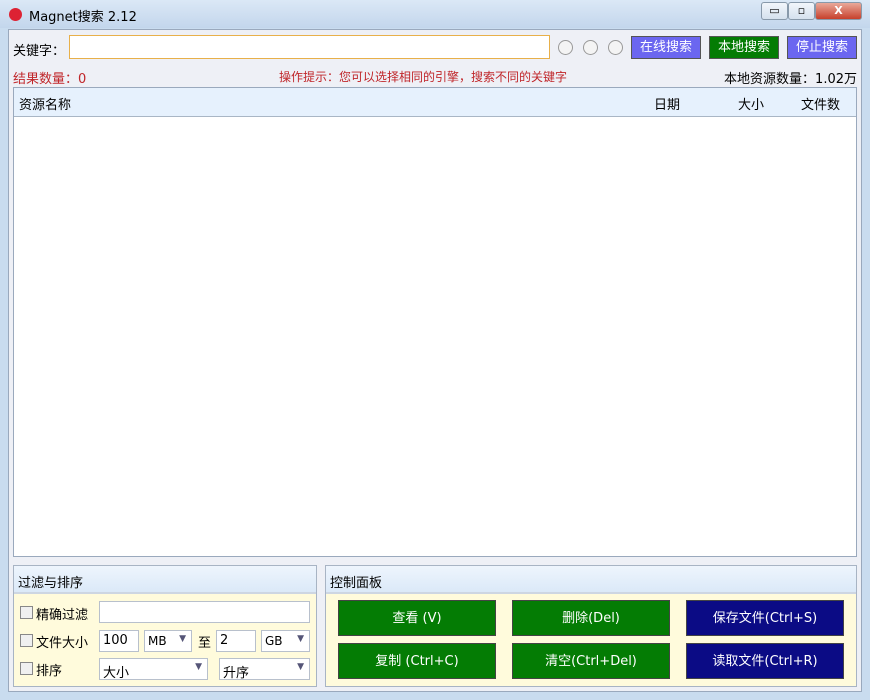  Describe the element at coordinates (62, 643) in the screenshot. I see `file-size-label: 文件大小` at that location.